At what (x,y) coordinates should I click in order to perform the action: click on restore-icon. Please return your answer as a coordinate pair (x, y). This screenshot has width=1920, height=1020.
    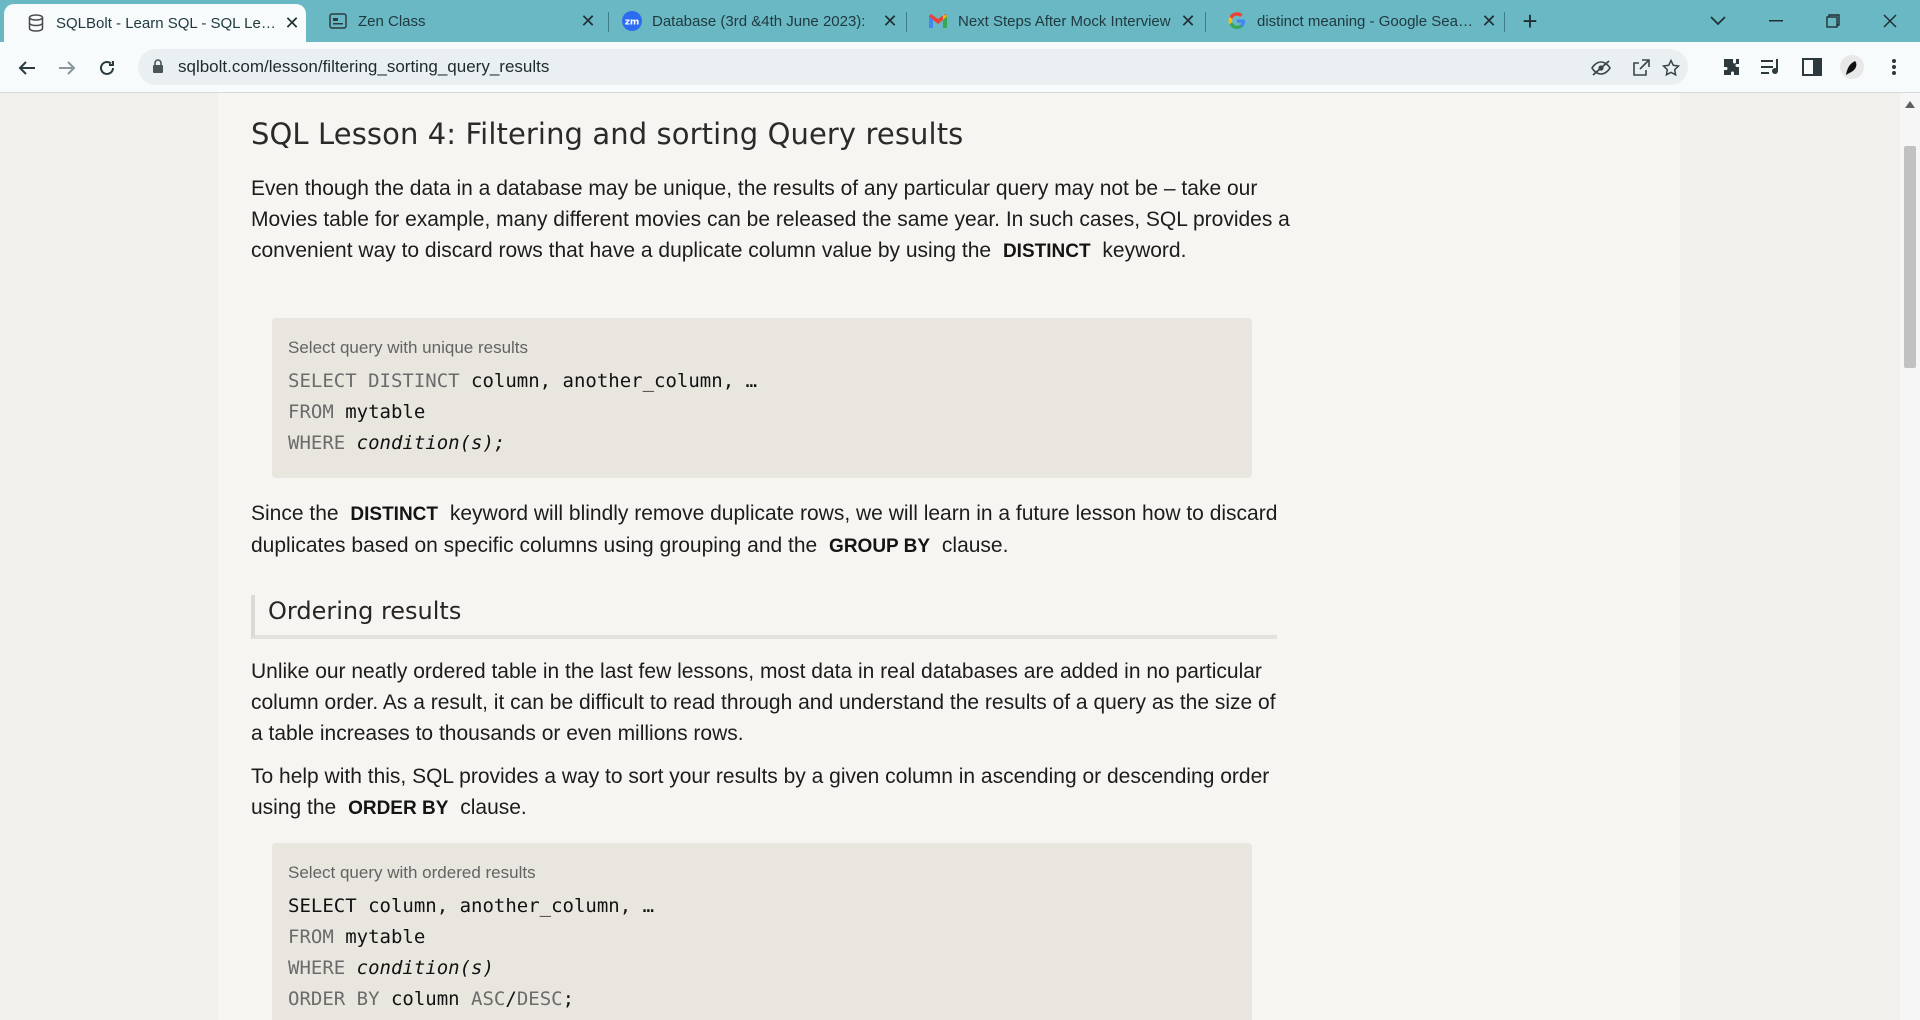
    Looking at the image, I should click on (1833, 21).